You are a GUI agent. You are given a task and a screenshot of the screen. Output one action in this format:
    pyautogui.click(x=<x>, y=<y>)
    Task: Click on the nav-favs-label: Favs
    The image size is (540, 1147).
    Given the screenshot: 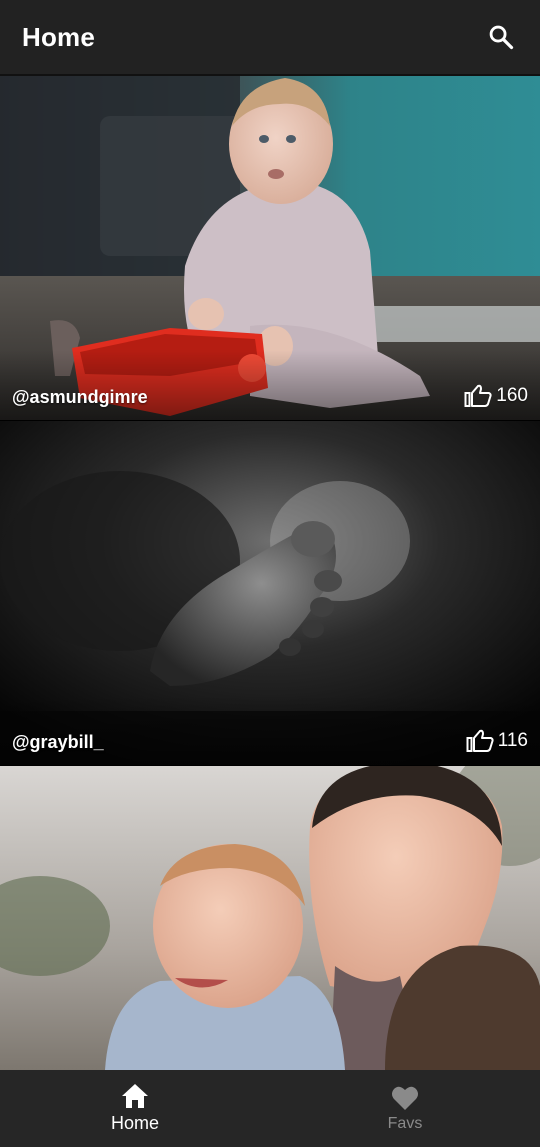 What is the action you would take?
    pyautogui.click(x=405, y=1123)
    